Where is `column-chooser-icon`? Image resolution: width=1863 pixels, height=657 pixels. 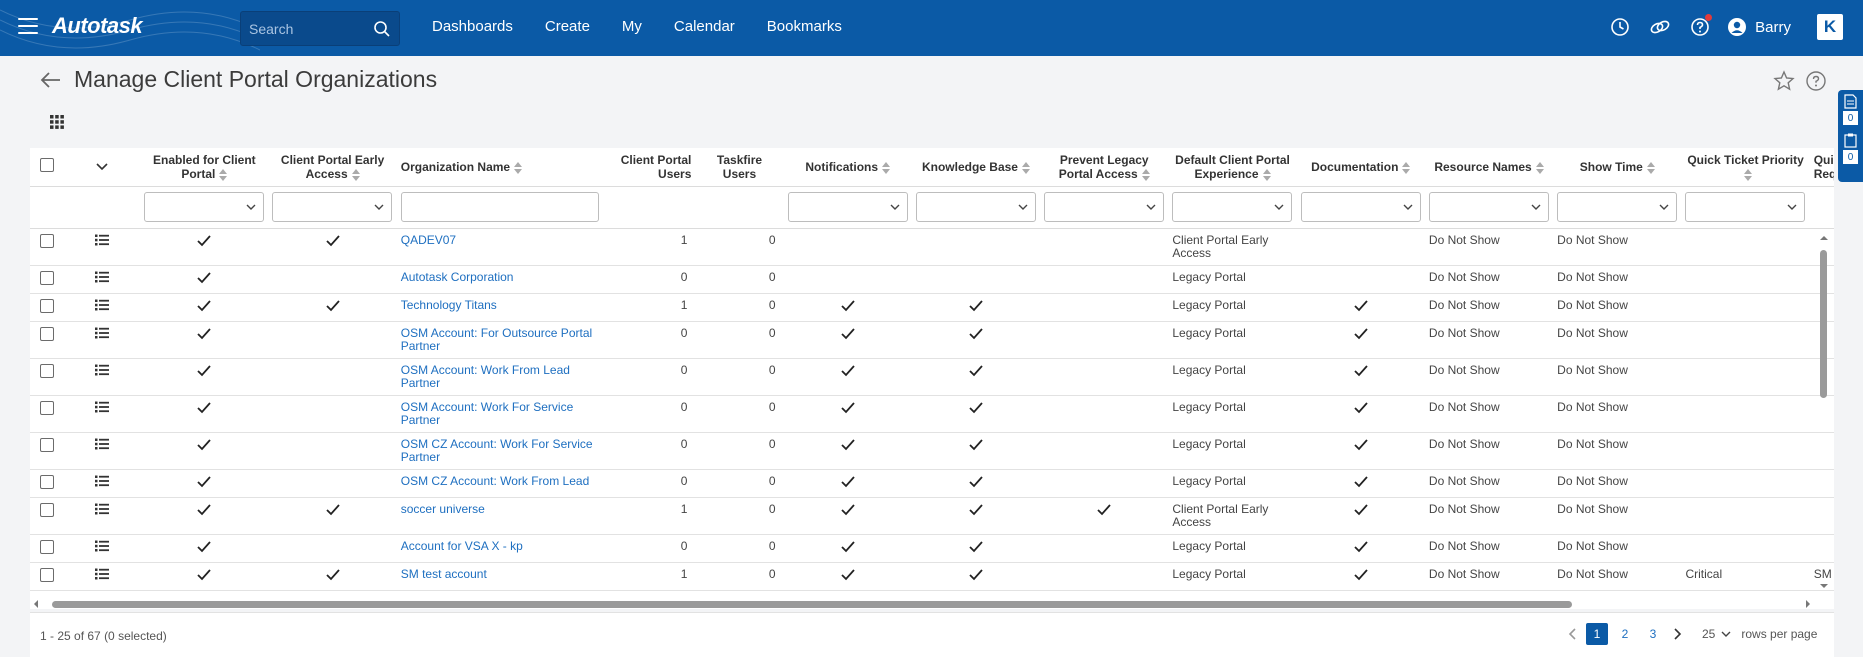
column-chooser-icon is located at coordinates (57, 122).